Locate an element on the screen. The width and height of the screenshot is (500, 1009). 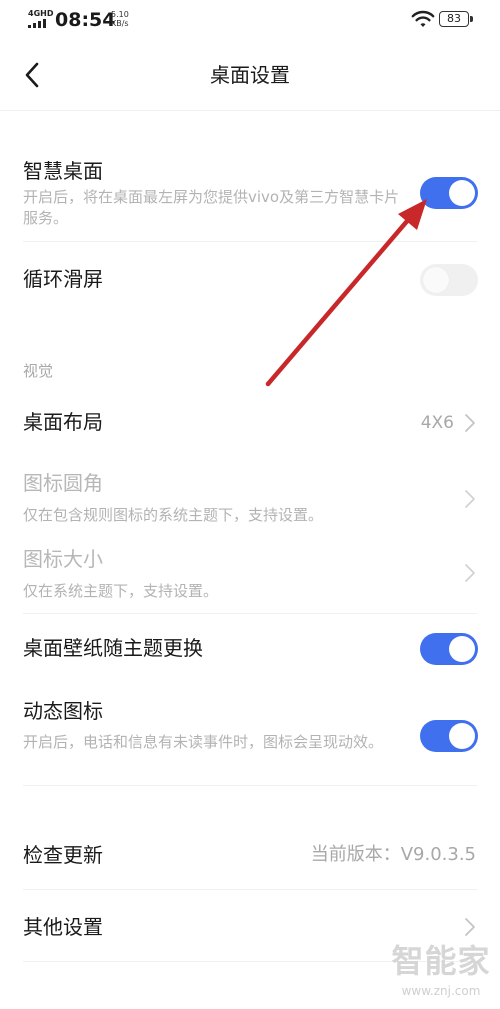
setting-icon-size: 图标大小 仅在系统主题下，支持设置。 is located at coordinates (250, 576).